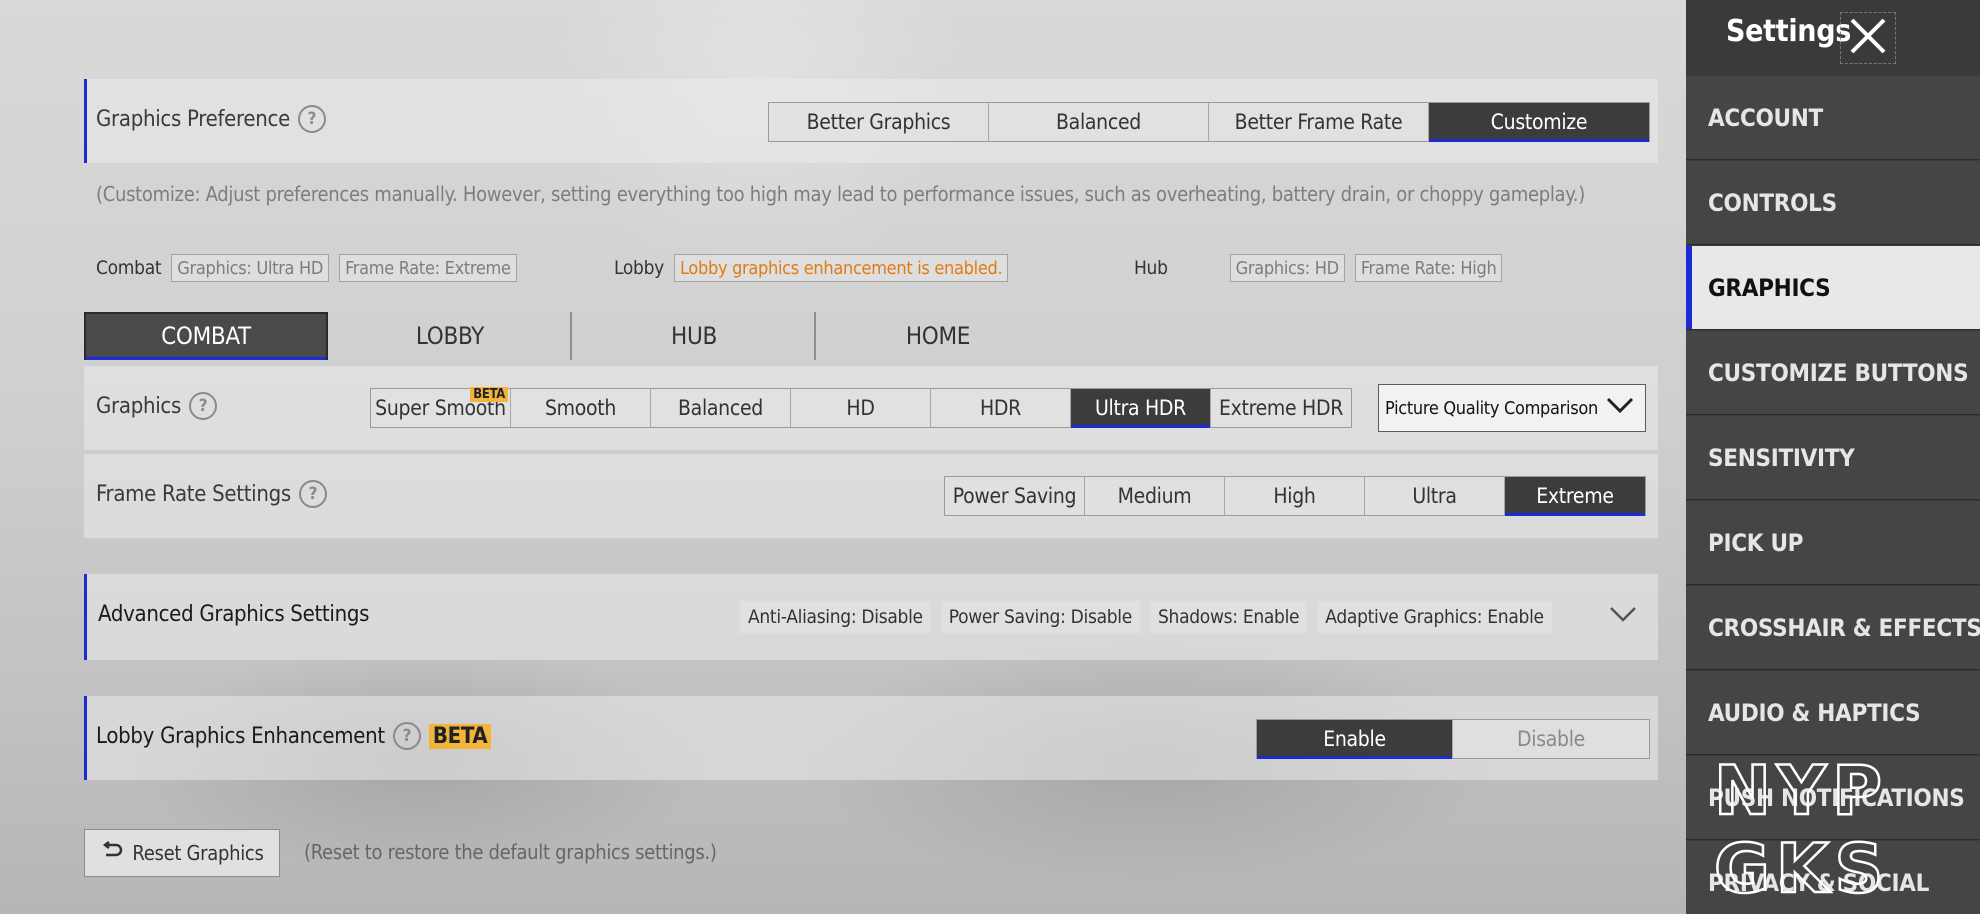 This screenshot has width=1980, height=914. What do you see at coordinates (639, 268) in the screenshot?
I see `lobby-label: Lobby` at bounding box center [639, 268].